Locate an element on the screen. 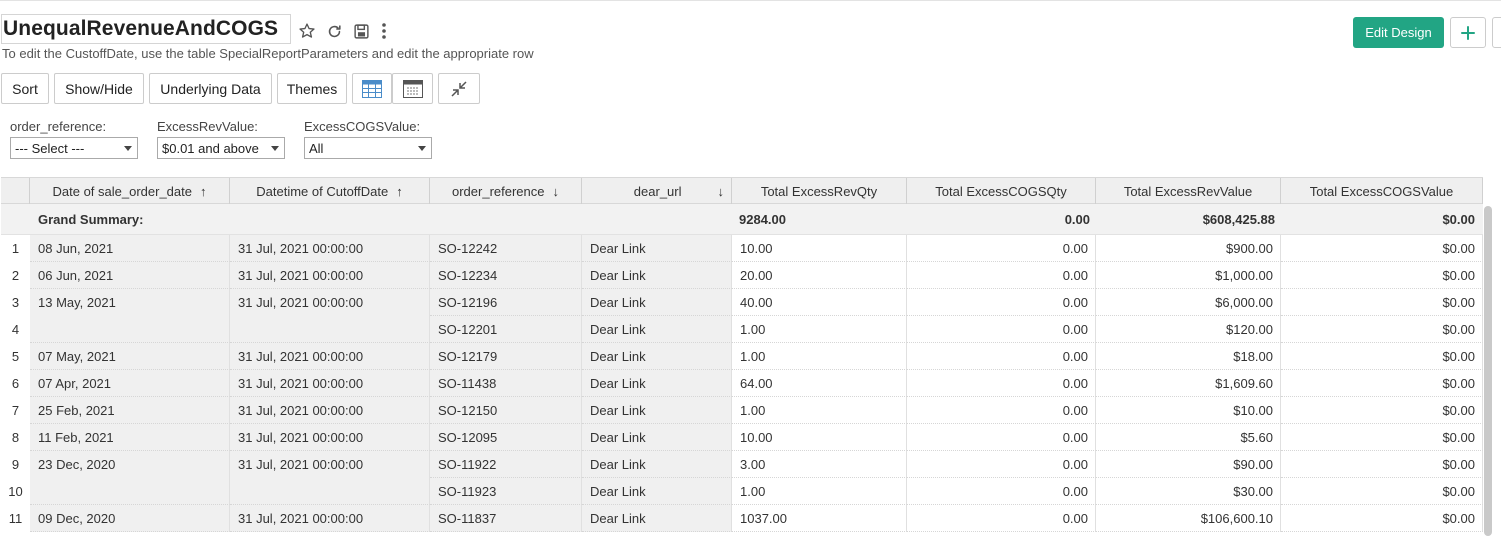 This screenshot has height=536, width=1501. vertical-scrollbar is located at coordinates (1488, 371).